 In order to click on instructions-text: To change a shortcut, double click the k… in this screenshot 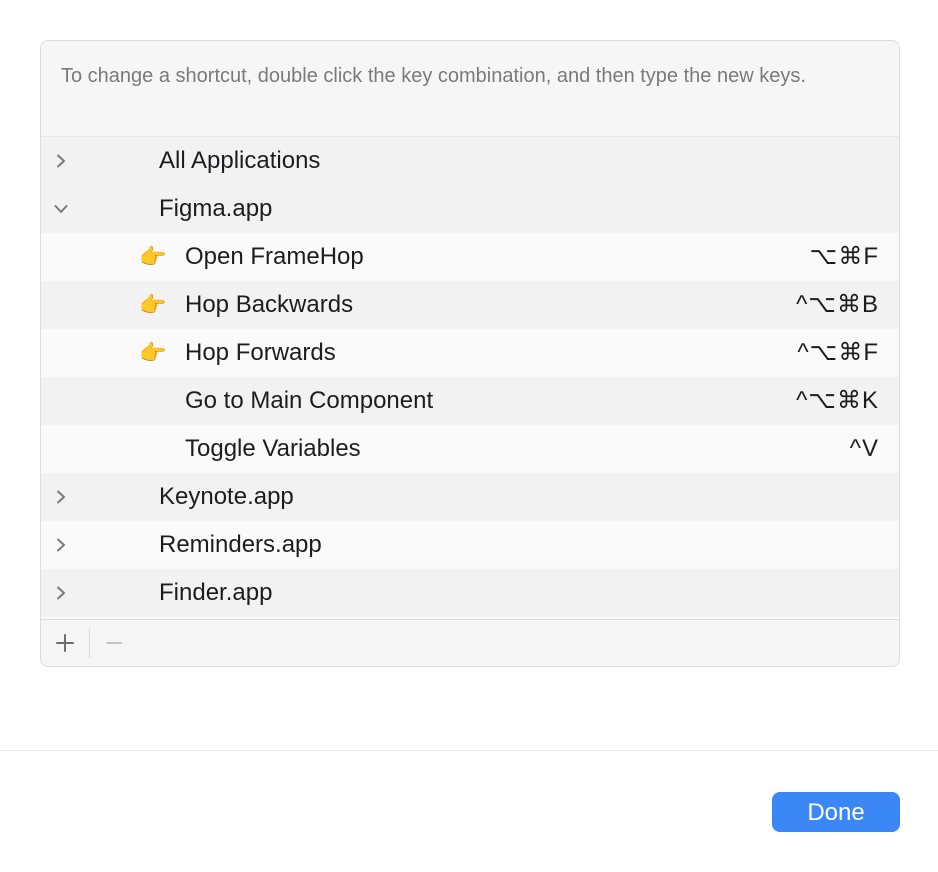, I will do `click(470, 89)`.